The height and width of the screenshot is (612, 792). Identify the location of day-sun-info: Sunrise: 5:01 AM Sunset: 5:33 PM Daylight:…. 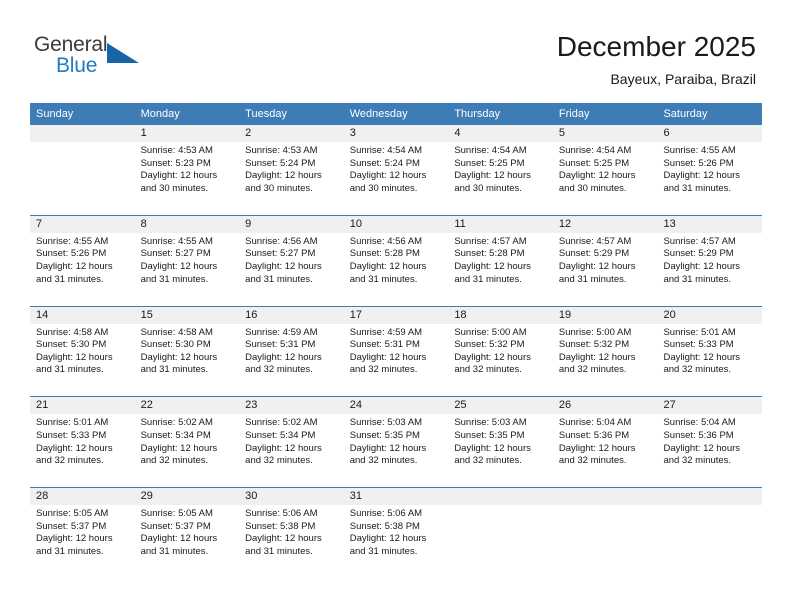
(712, 350).